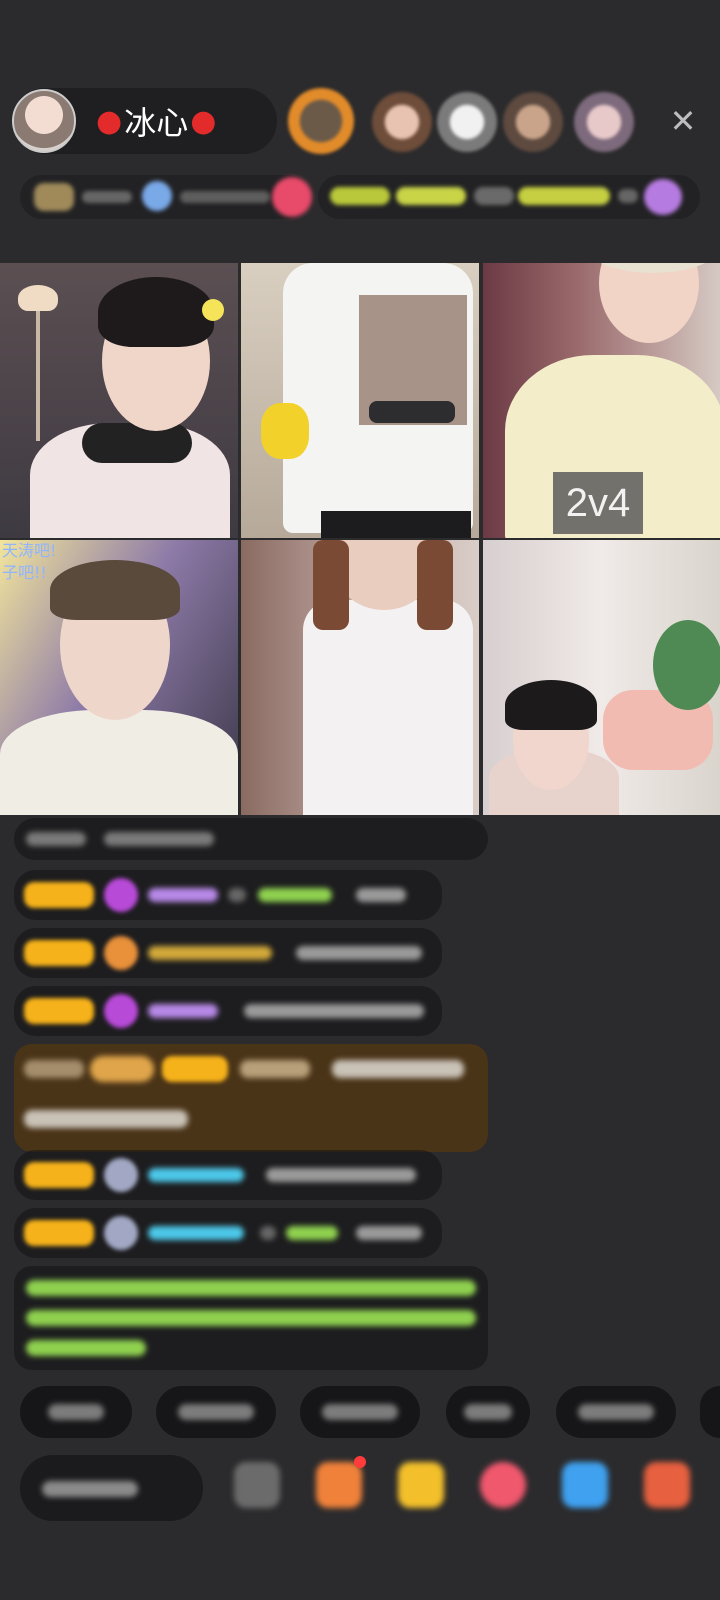 This screenshot has width=720, height=1600. What do you see at coordinates (213, 310) in the screenshot?
I see `flower-sticker` at bounding box center [213, 310].